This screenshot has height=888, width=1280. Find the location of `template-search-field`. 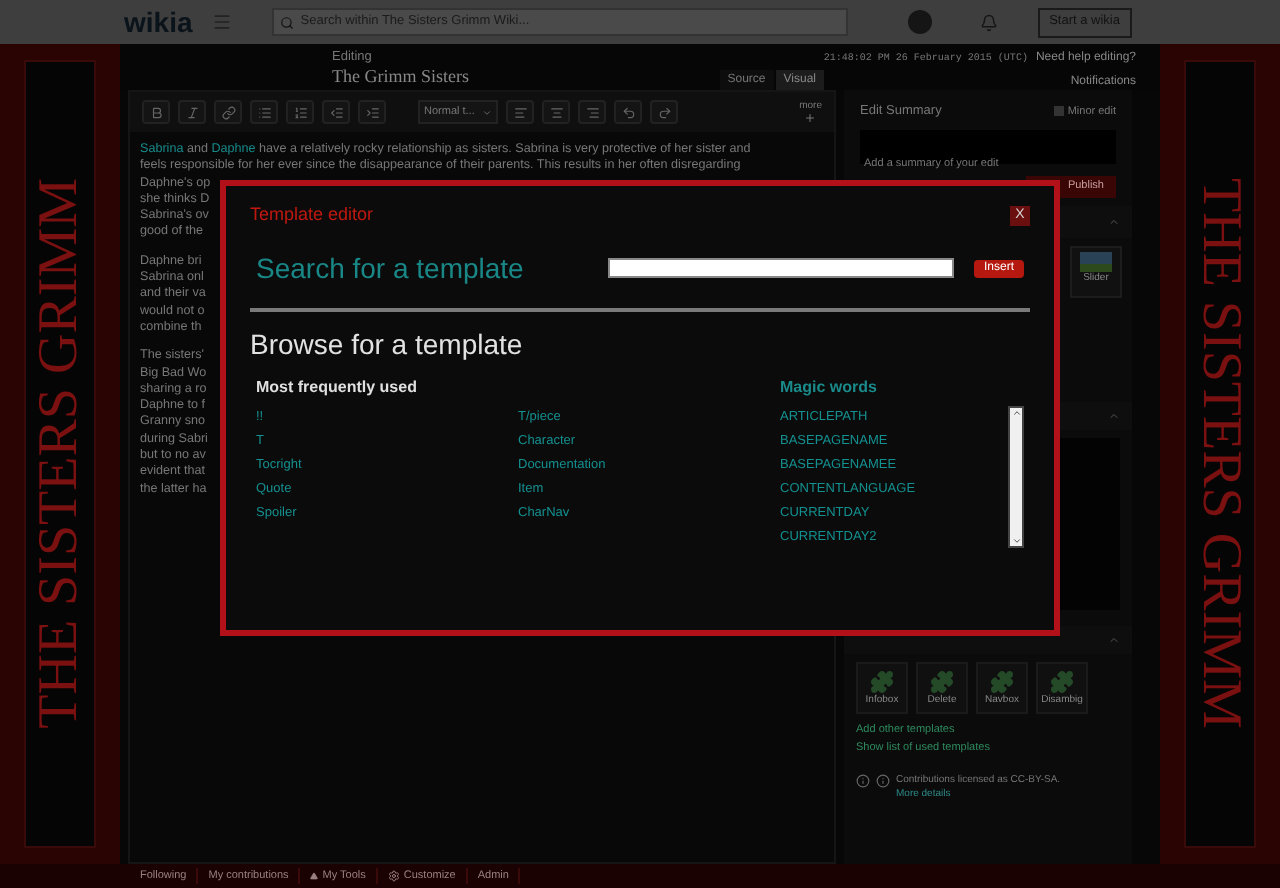

template-search-field is located at coordinates (781, 268).